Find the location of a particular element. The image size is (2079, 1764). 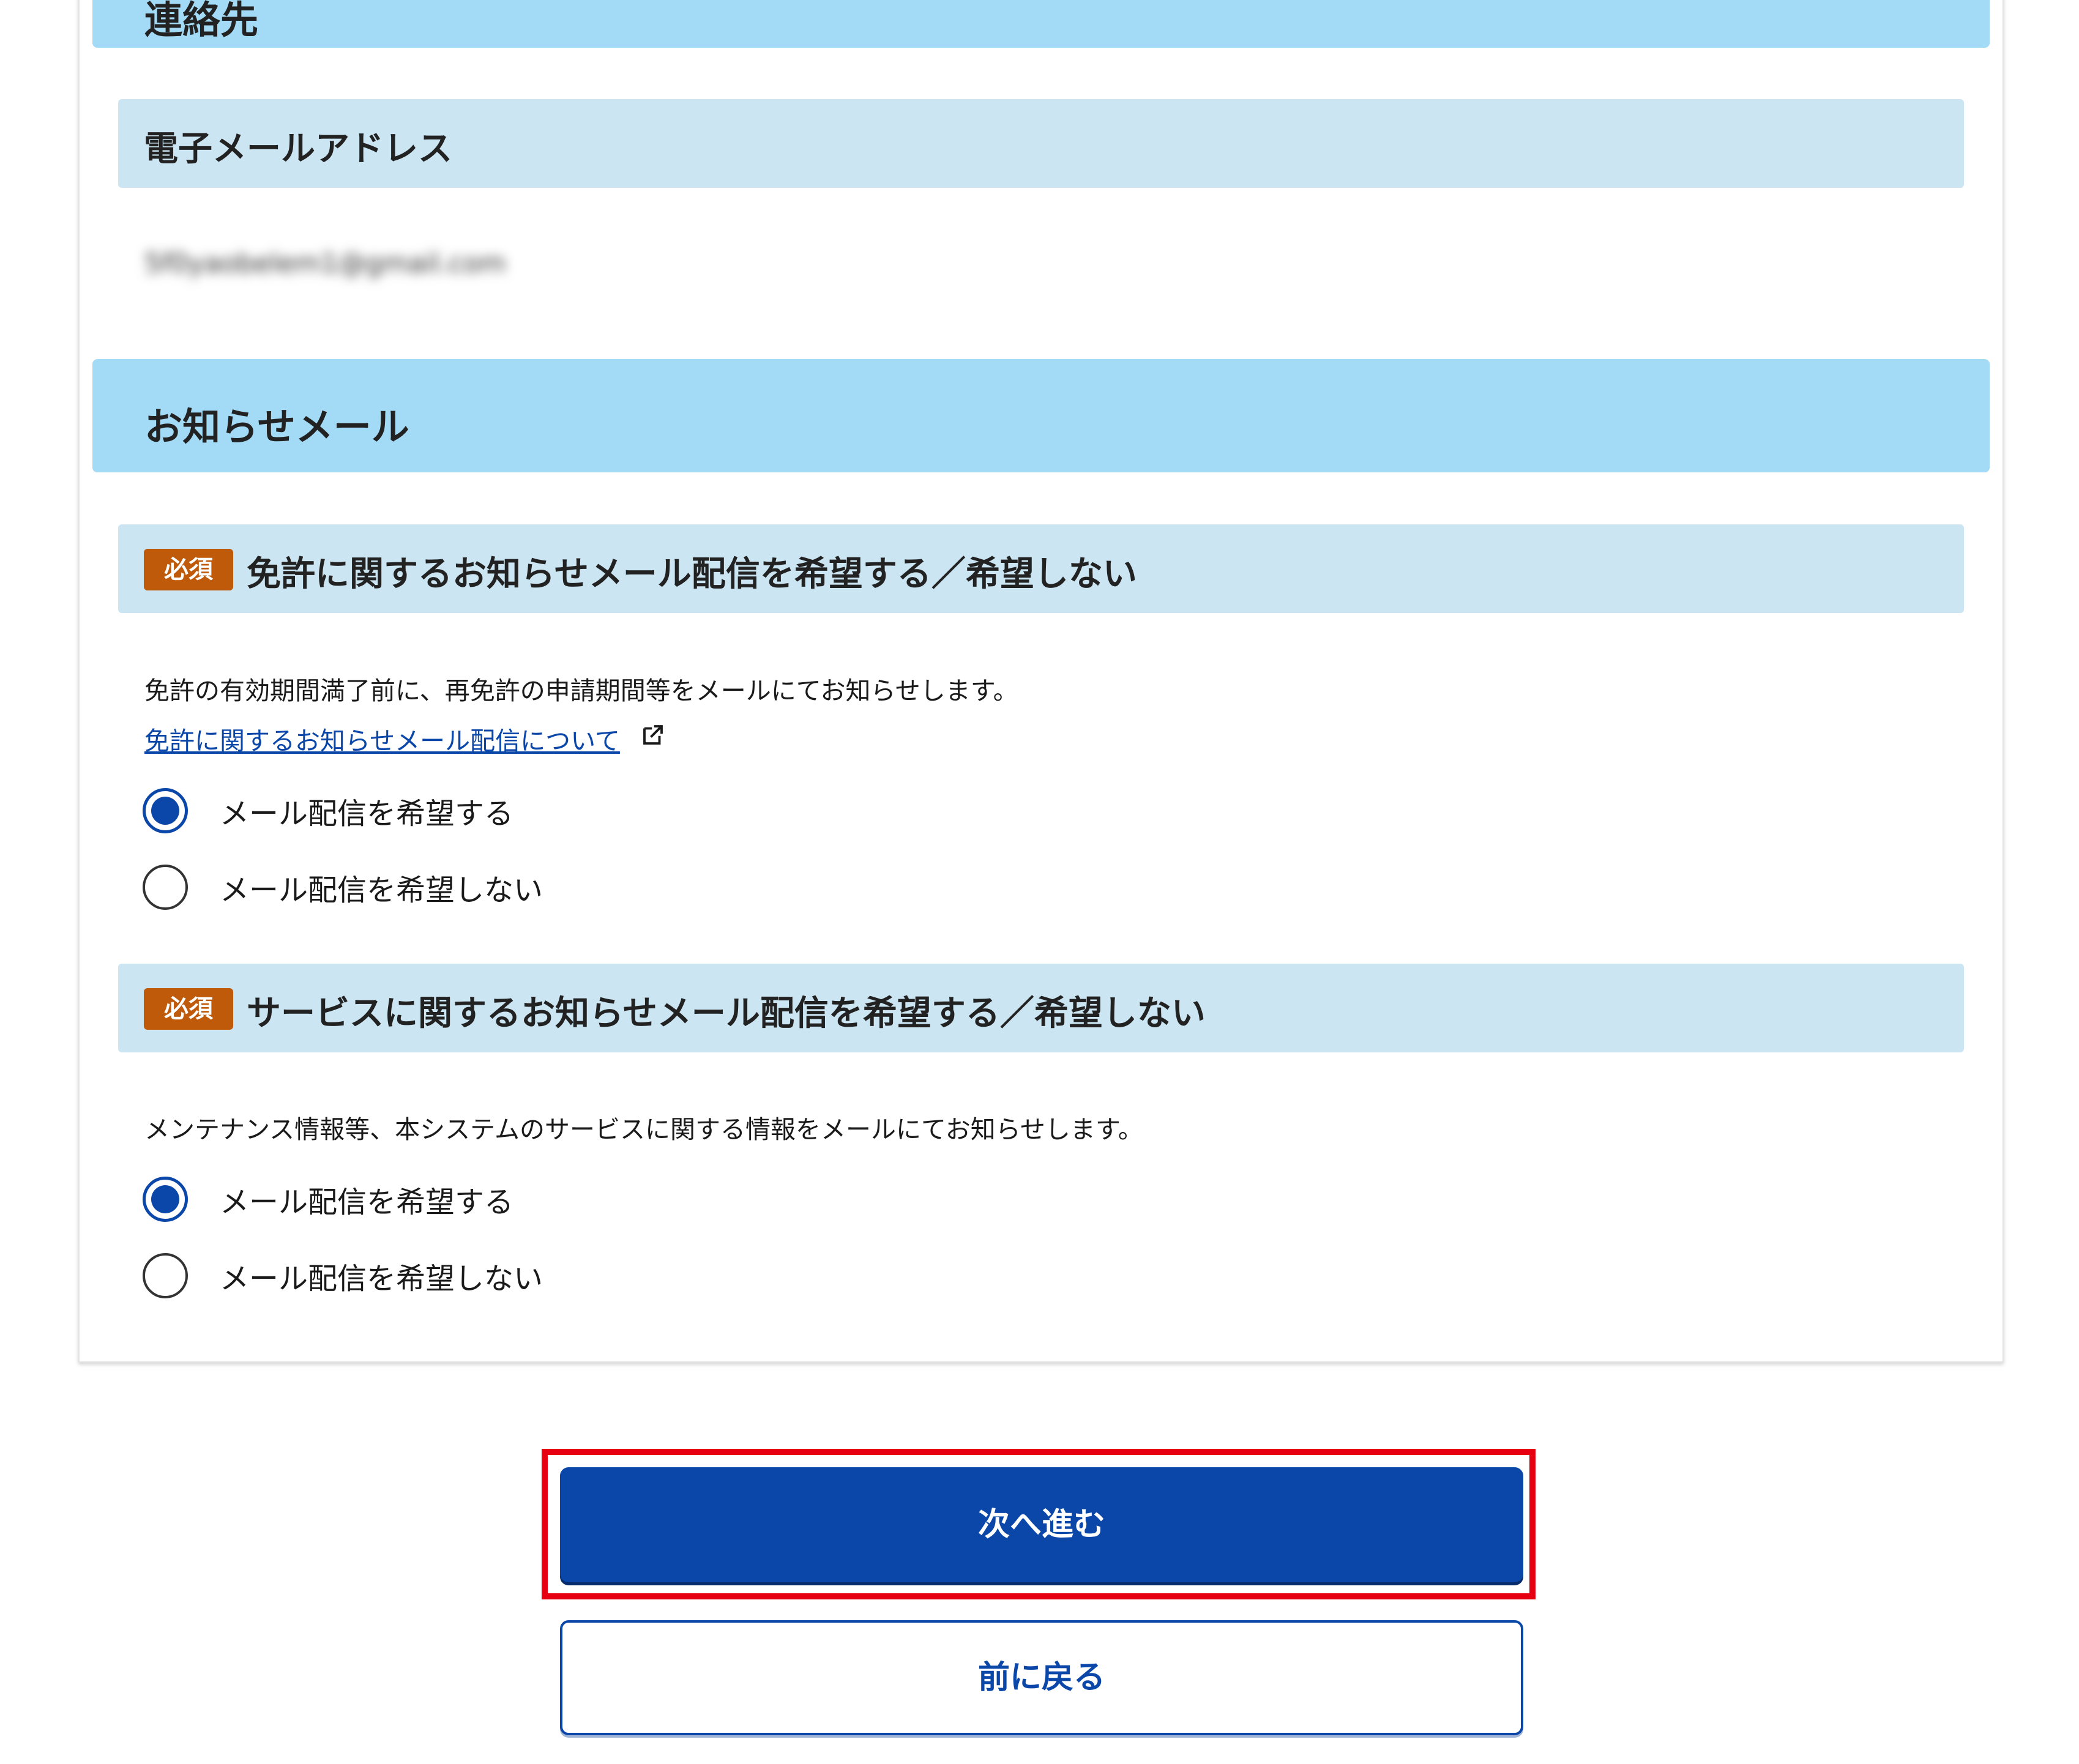

contact-section-title: 連絡先 is located at coordinates (202, 21).